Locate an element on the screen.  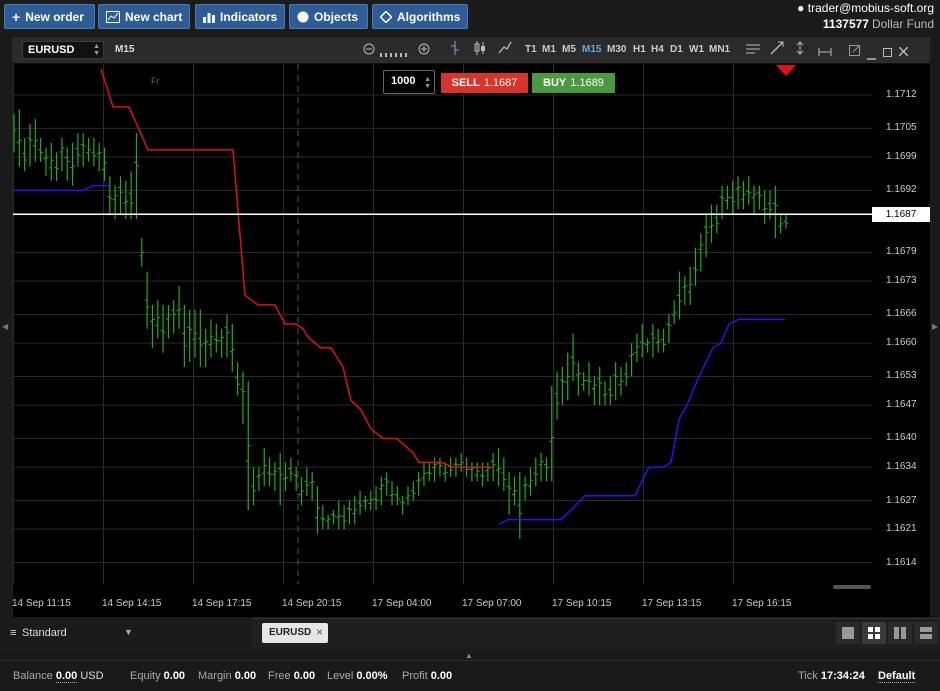
new-order-button: + New order is located at coordinates (49, 16).